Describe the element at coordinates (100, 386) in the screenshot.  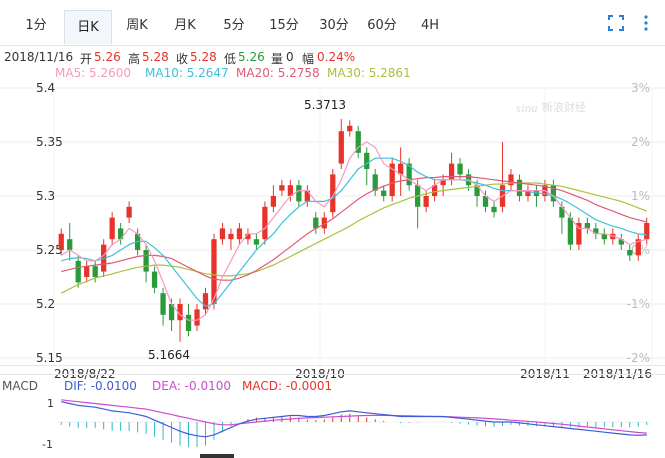
I see `macd-dif: DIF: -0.0100` at that location.